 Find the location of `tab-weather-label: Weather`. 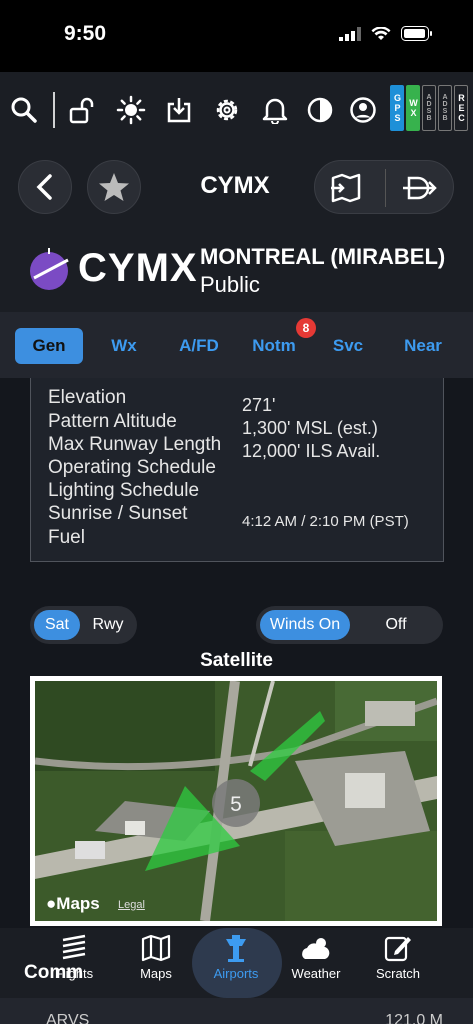

tab-weather-label: Weather is located at coordinates (316, 973).